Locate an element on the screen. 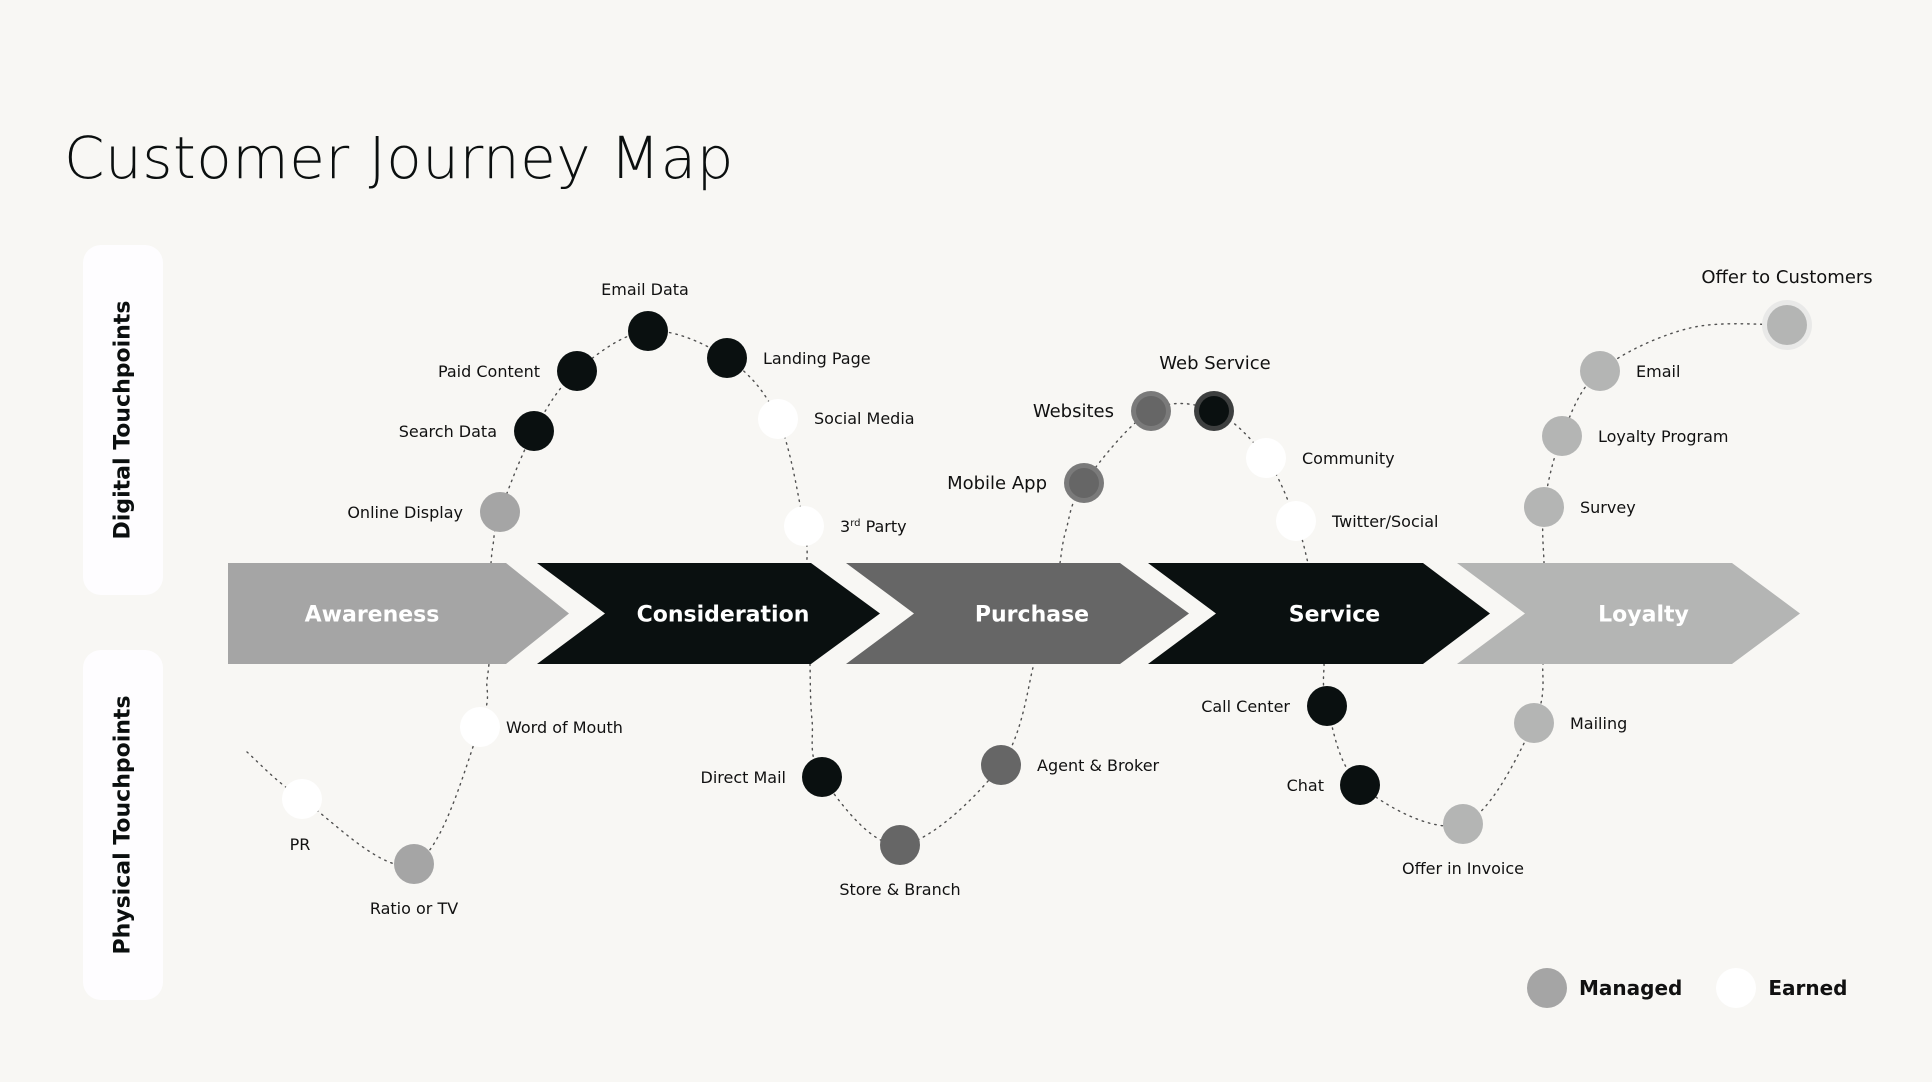 Image resolution: width=1932 pixels, height=1082 pixels. touchpoint-label: Web Service is located at coordinates (1215, 363).